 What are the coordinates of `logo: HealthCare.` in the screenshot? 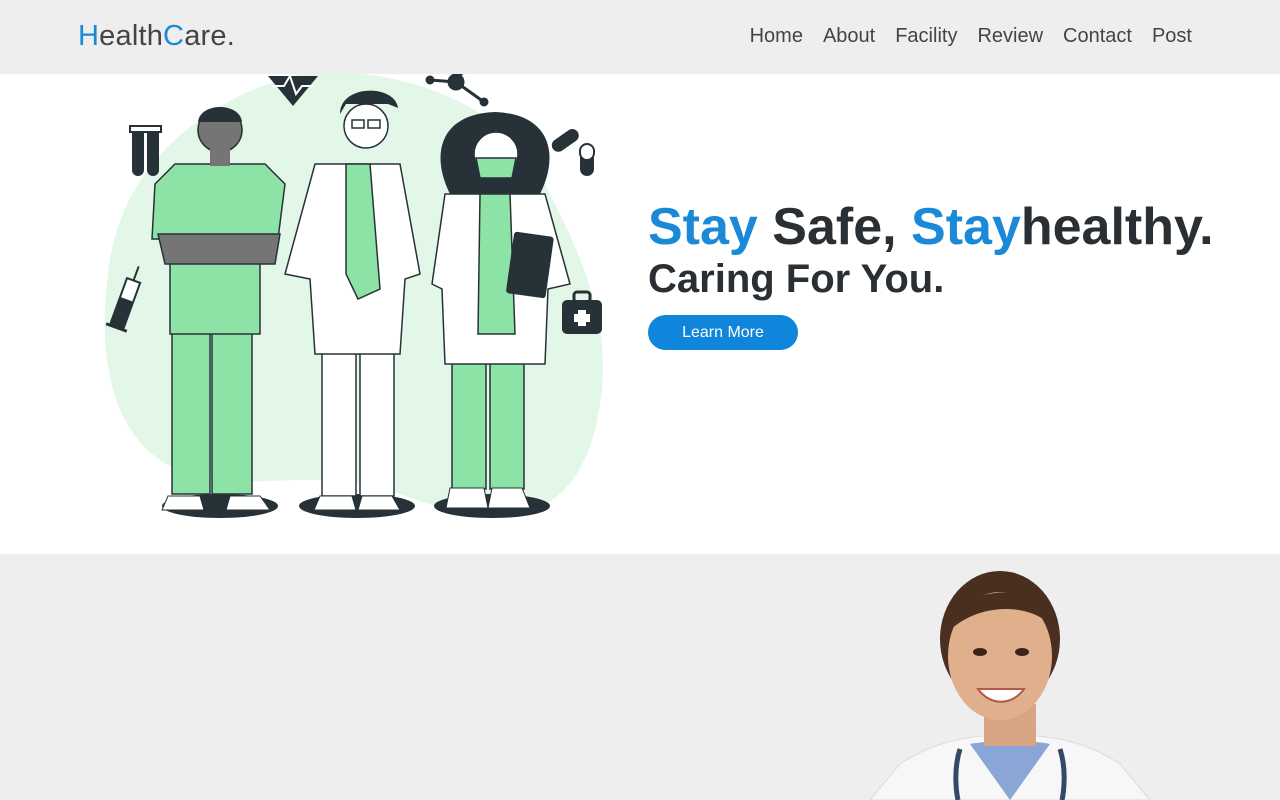 It's located at (156, 36).